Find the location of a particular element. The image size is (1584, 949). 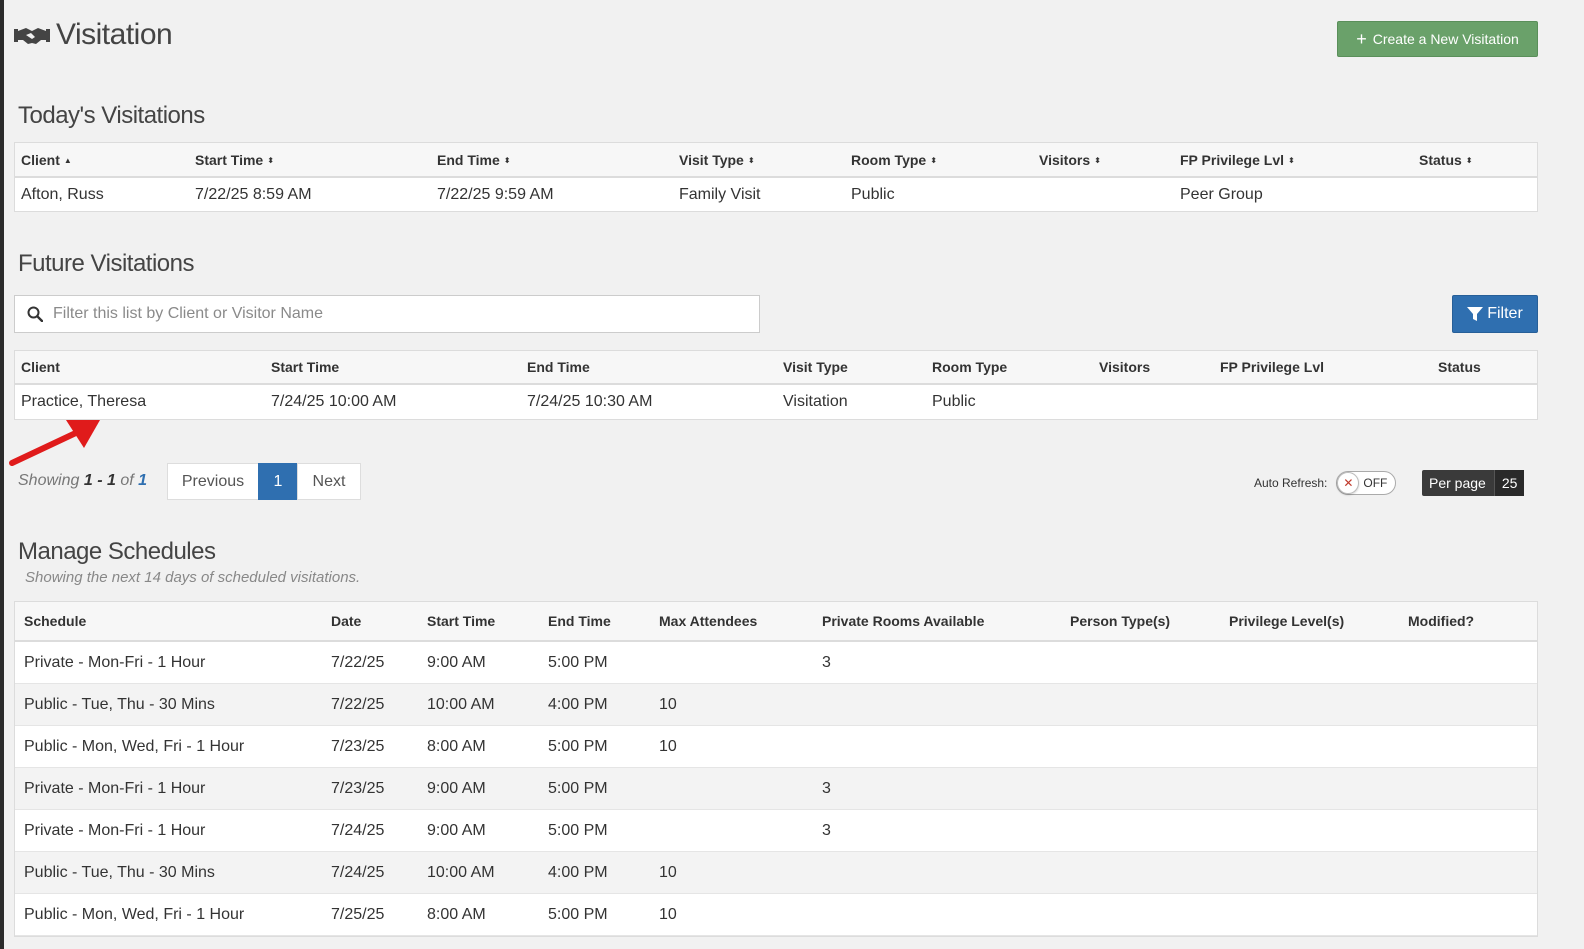

next-page-button: Next is located at coordinates (329, 481).